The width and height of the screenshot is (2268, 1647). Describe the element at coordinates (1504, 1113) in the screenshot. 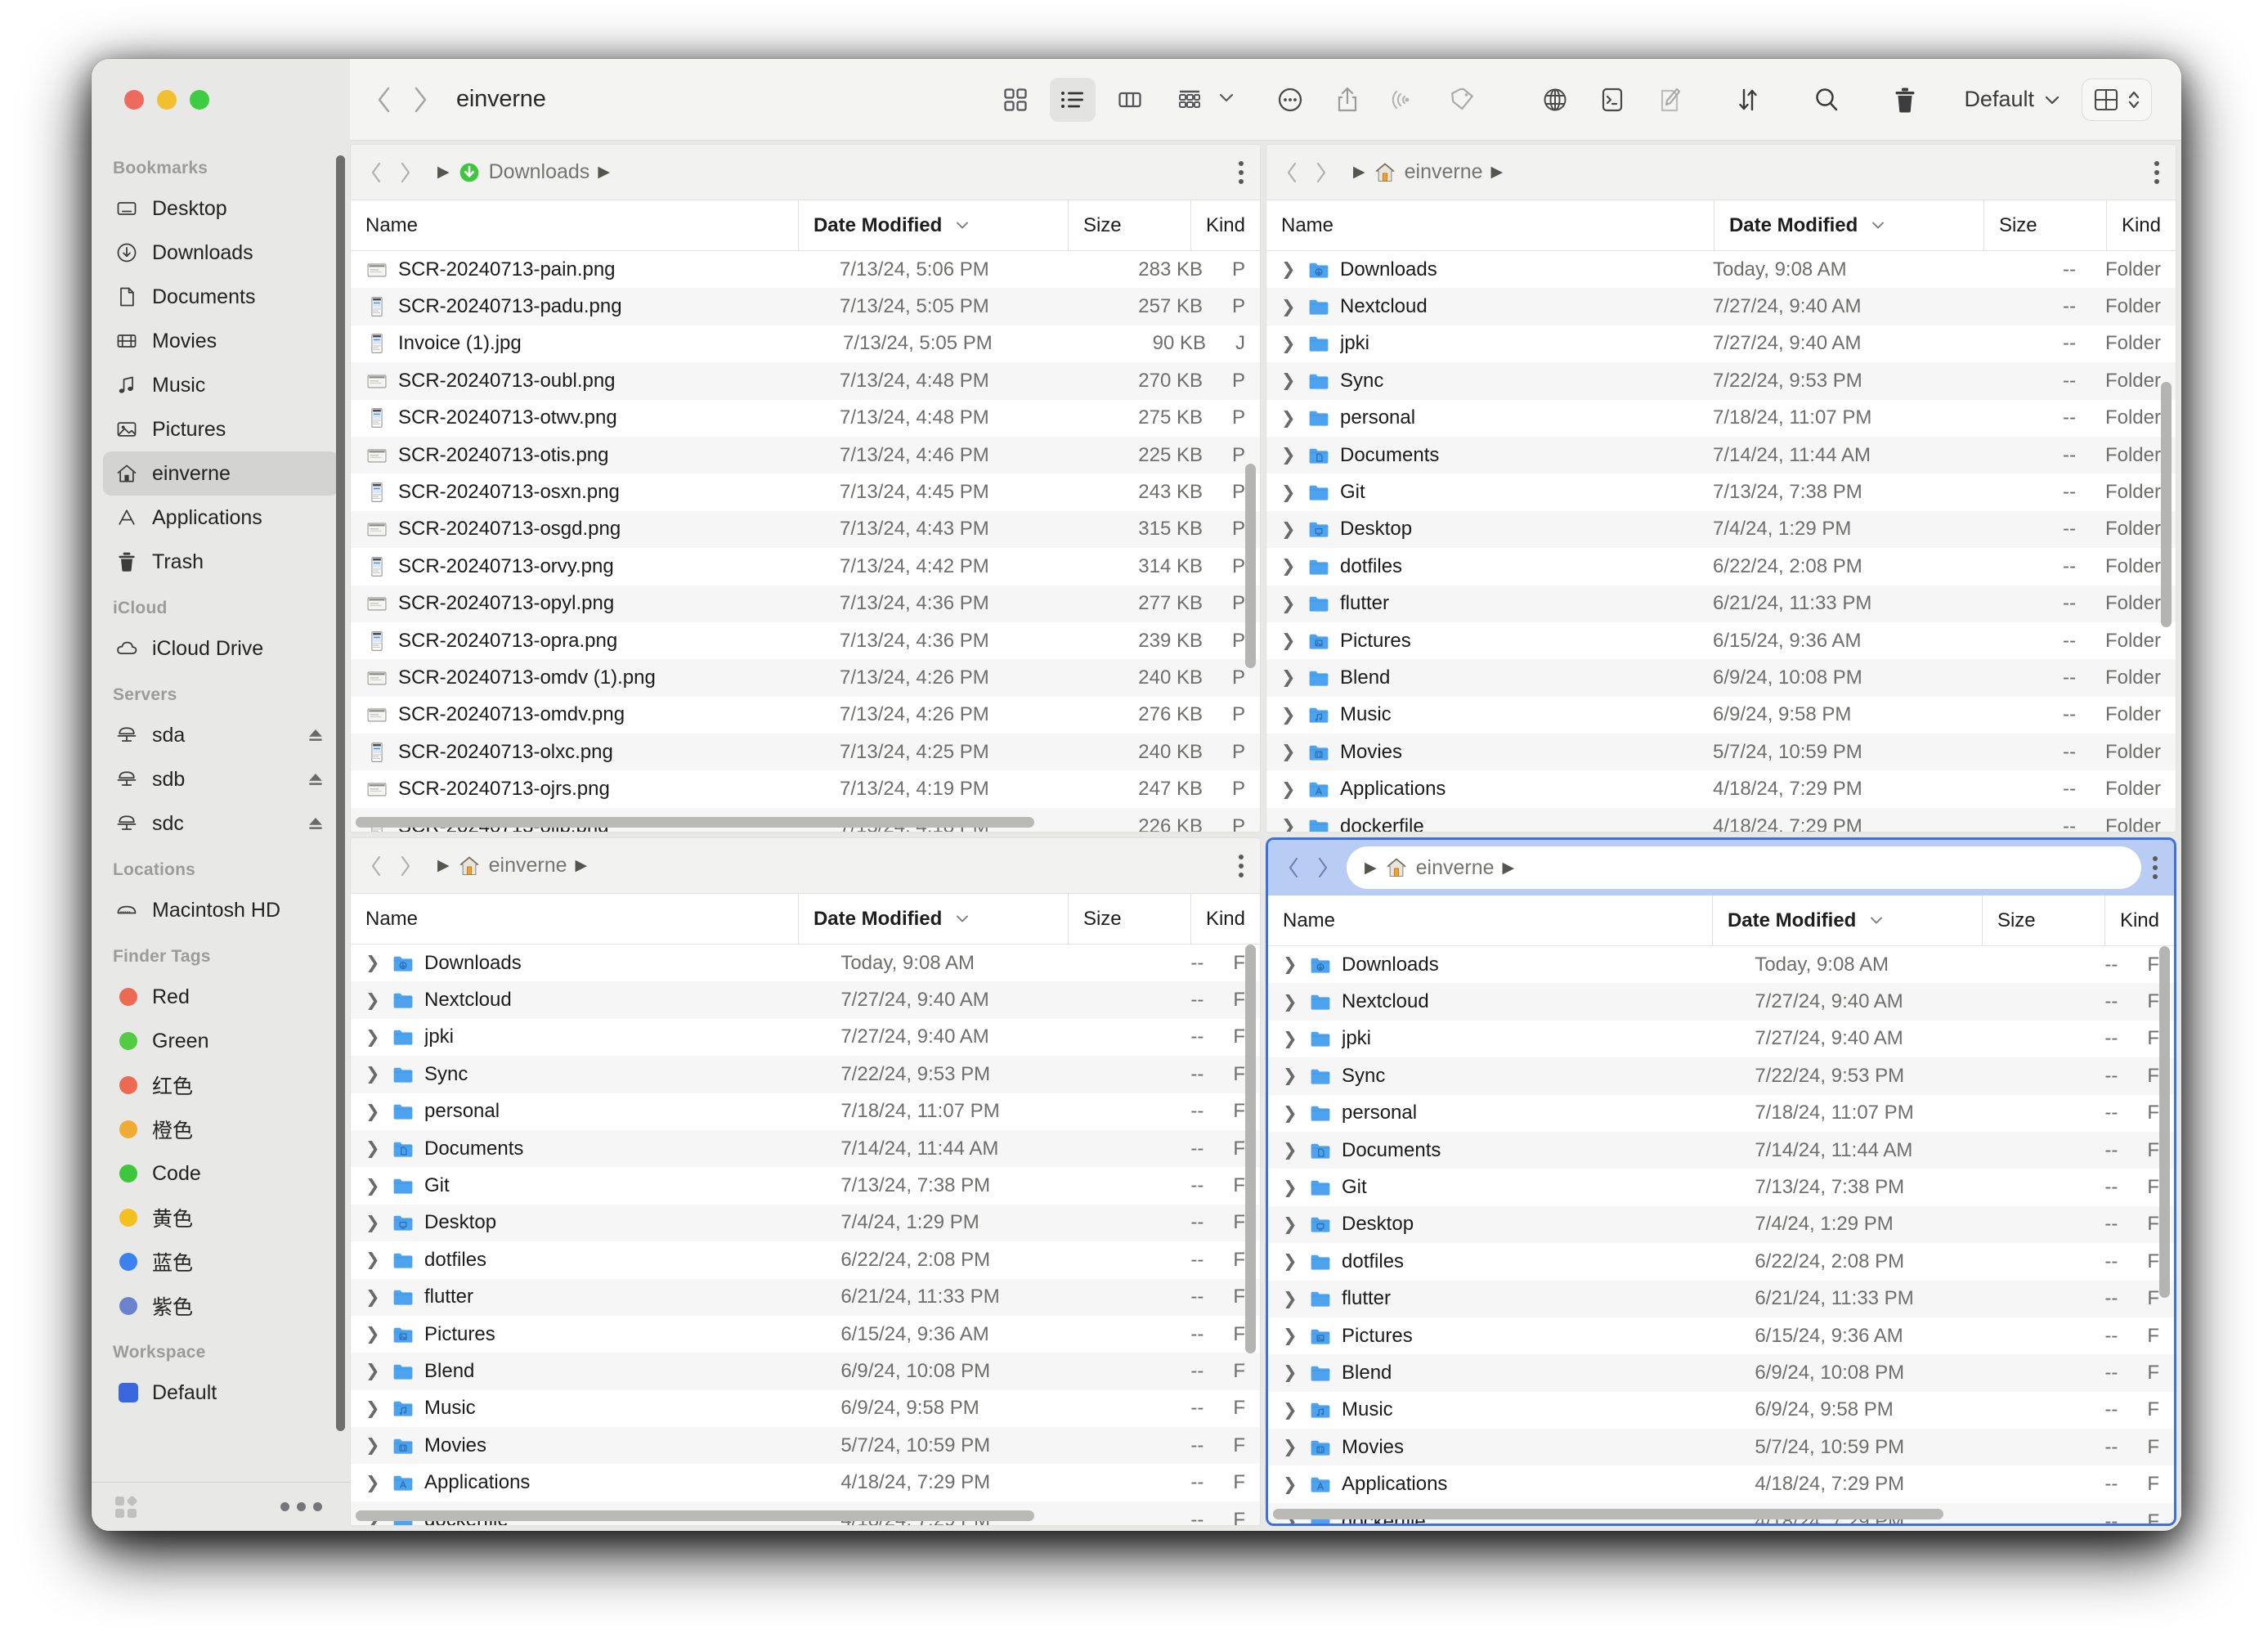

I see `file-name-cell: ❯ personal` at that location.